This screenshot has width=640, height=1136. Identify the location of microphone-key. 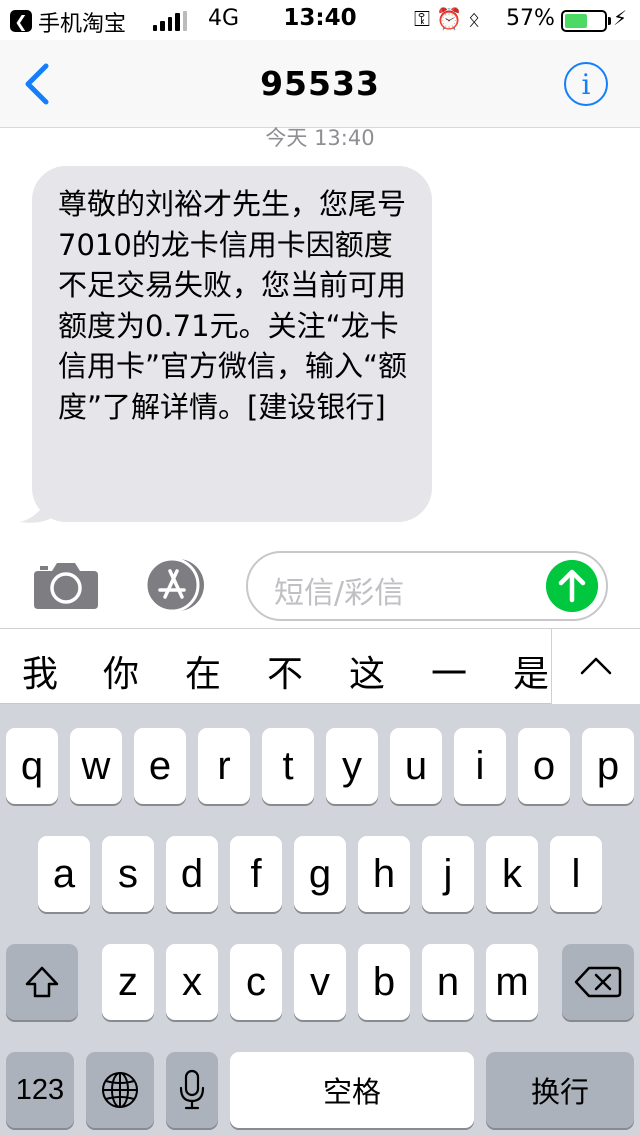
(192, 1090).